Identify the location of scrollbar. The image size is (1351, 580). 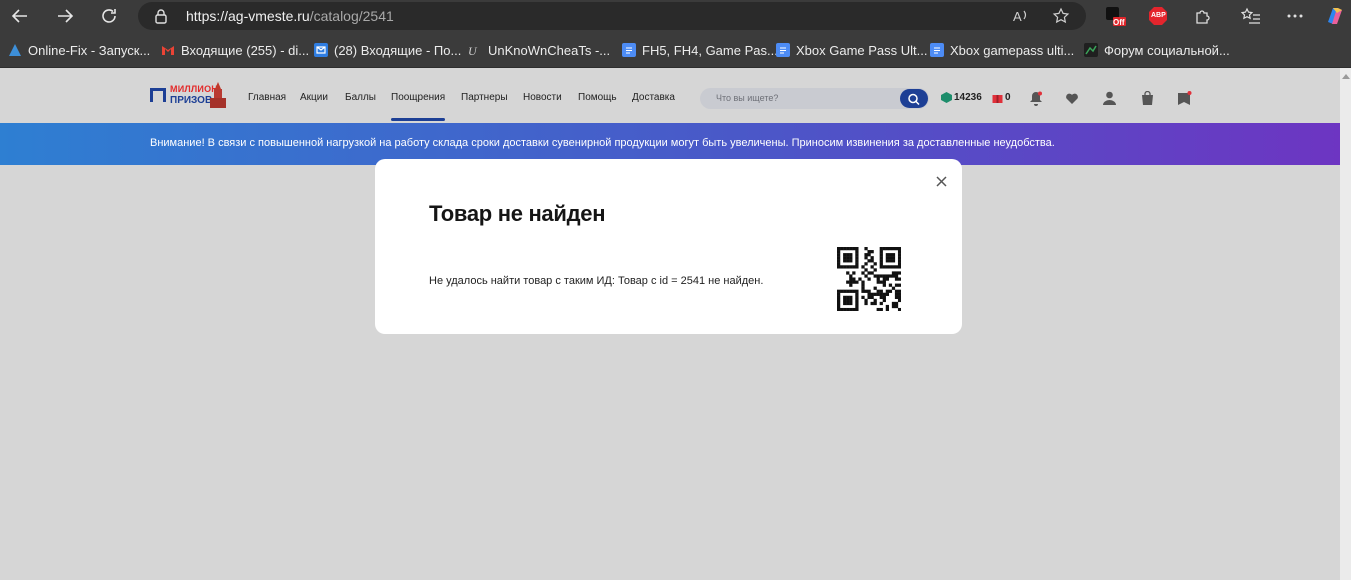
(1345, 324).